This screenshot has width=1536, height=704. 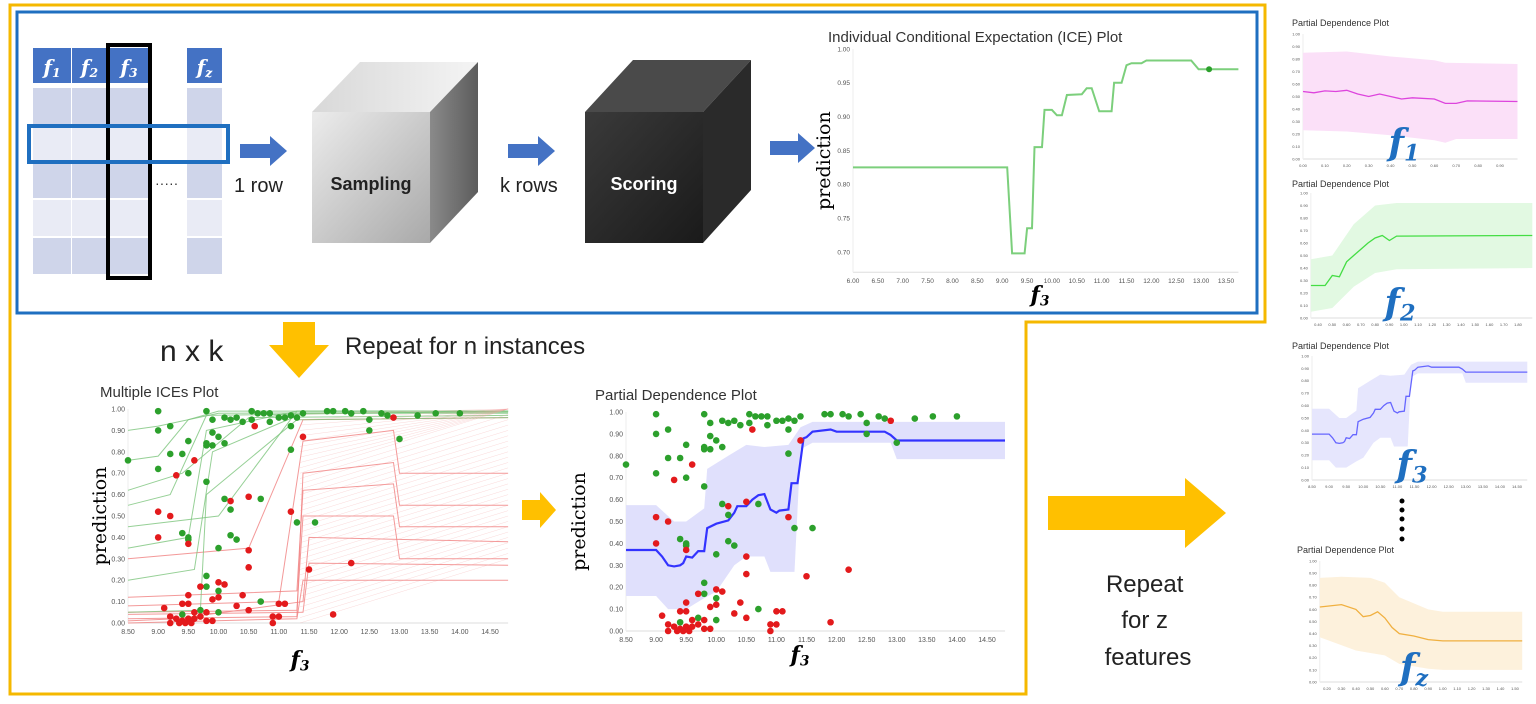 What do you see at coordinates (299, 350) in the screenshot?
I see `arrow-down-icon` at bounding box center [299, 350].